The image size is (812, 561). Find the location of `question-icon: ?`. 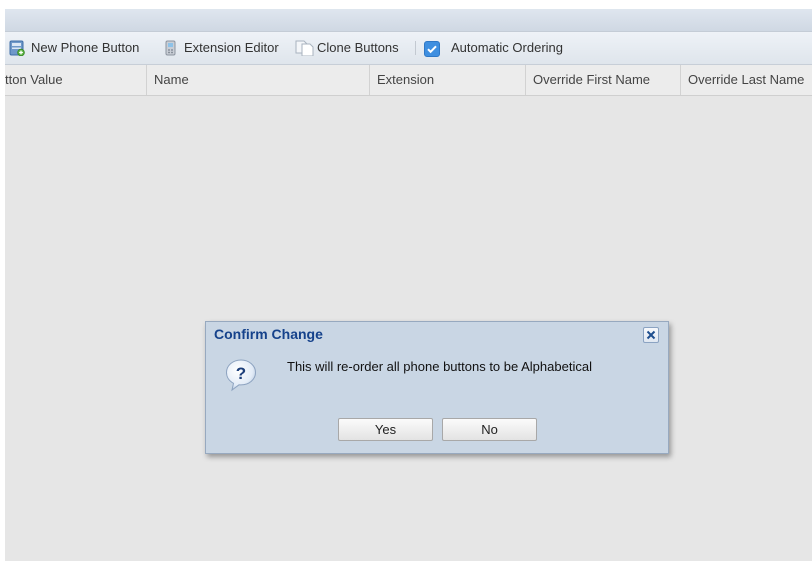

question-icon: ? is located at coordinates (241, 375).